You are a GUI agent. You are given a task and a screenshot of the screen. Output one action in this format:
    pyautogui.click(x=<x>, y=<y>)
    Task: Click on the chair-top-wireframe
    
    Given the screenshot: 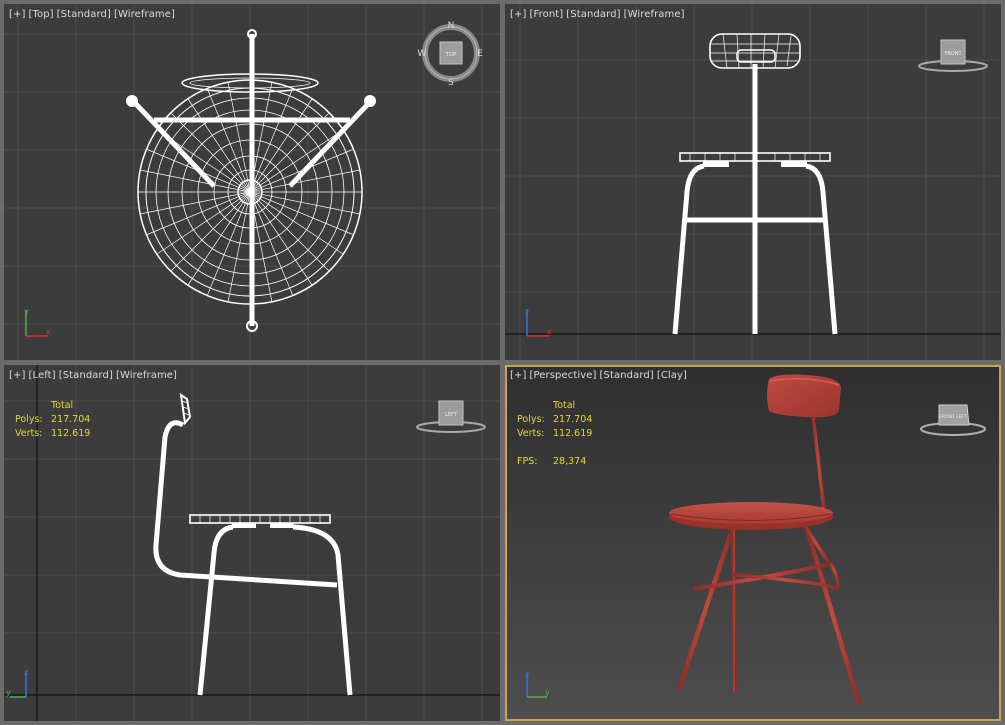 What is the action you would take?
    pyautogui.click(x=251, y=180)
    